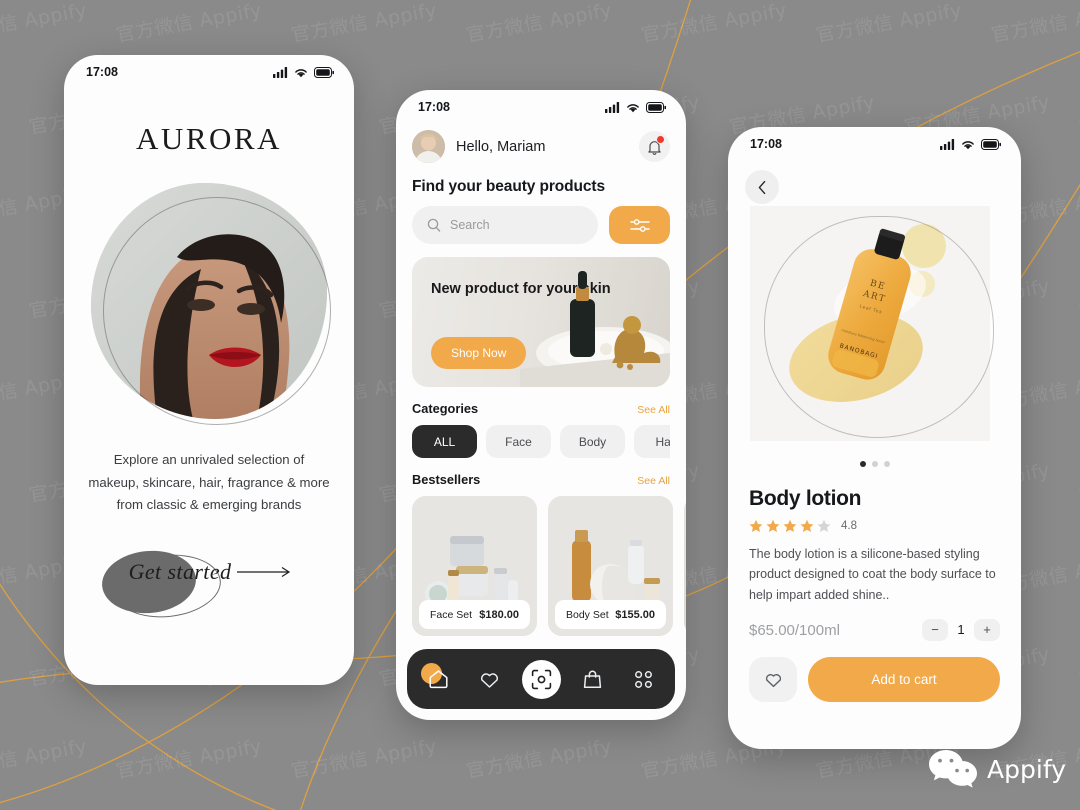  What do you see at coordinates (653, 481) in the screenshot?
I see `bestsellers-see-all: See All` at bounding box center [653, 481].